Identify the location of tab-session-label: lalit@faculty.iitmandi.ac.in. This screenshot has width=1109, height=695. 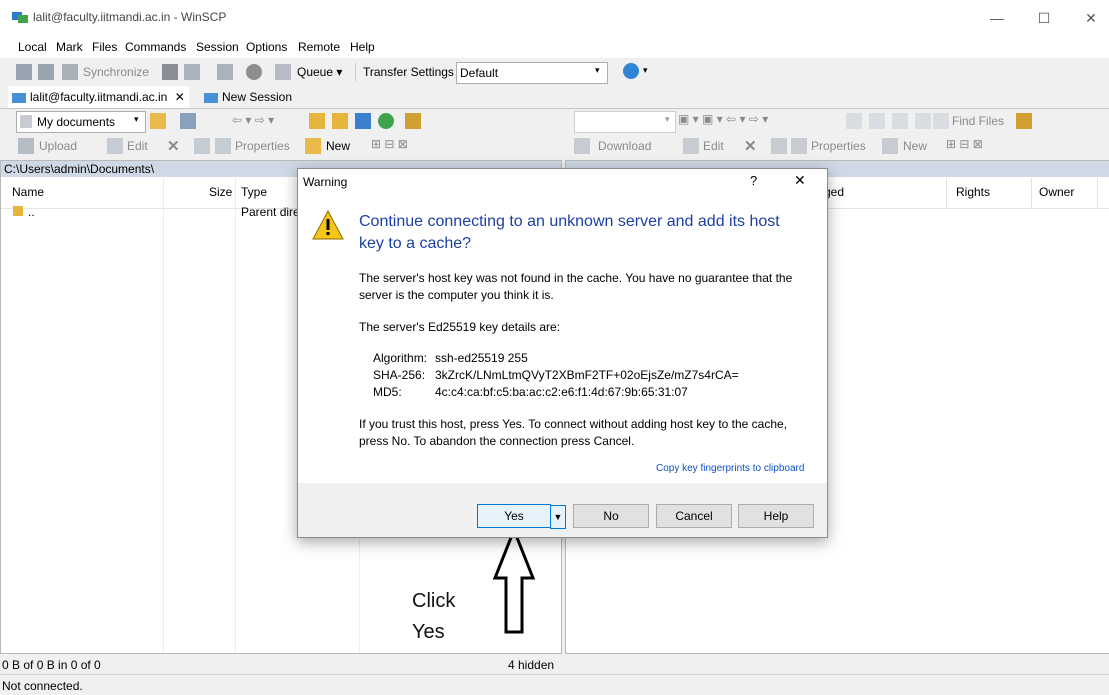
(99, 97).